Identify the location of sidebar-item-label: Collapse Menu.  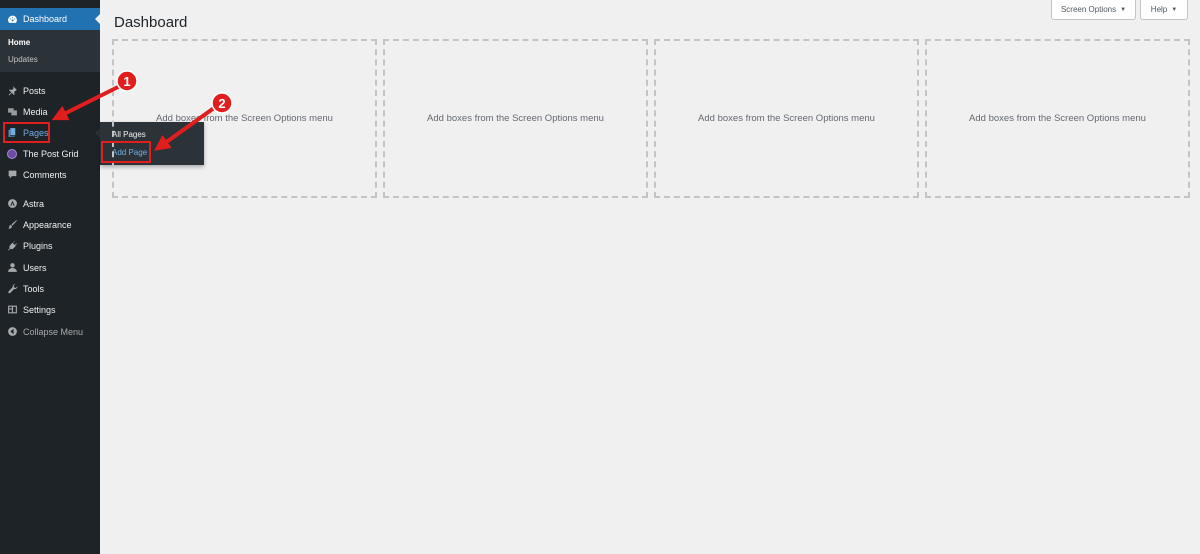
(53, 331).